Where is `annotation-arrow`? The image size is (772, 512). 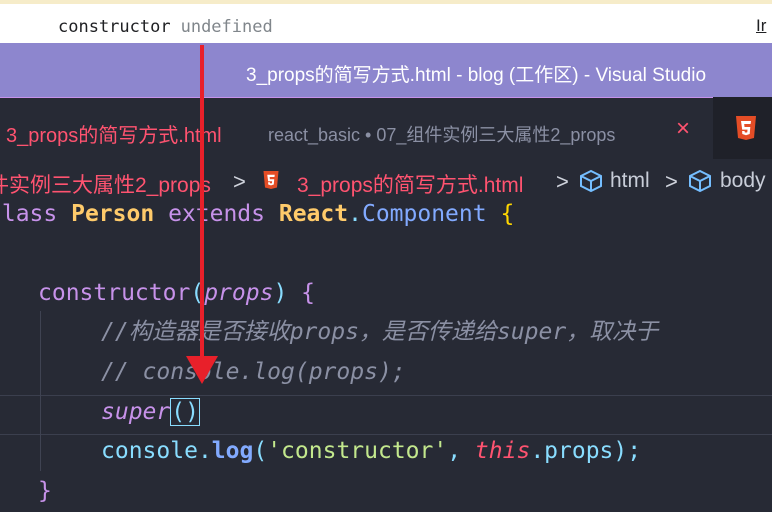 annotation-arrow is located at coordinates (202, 214).